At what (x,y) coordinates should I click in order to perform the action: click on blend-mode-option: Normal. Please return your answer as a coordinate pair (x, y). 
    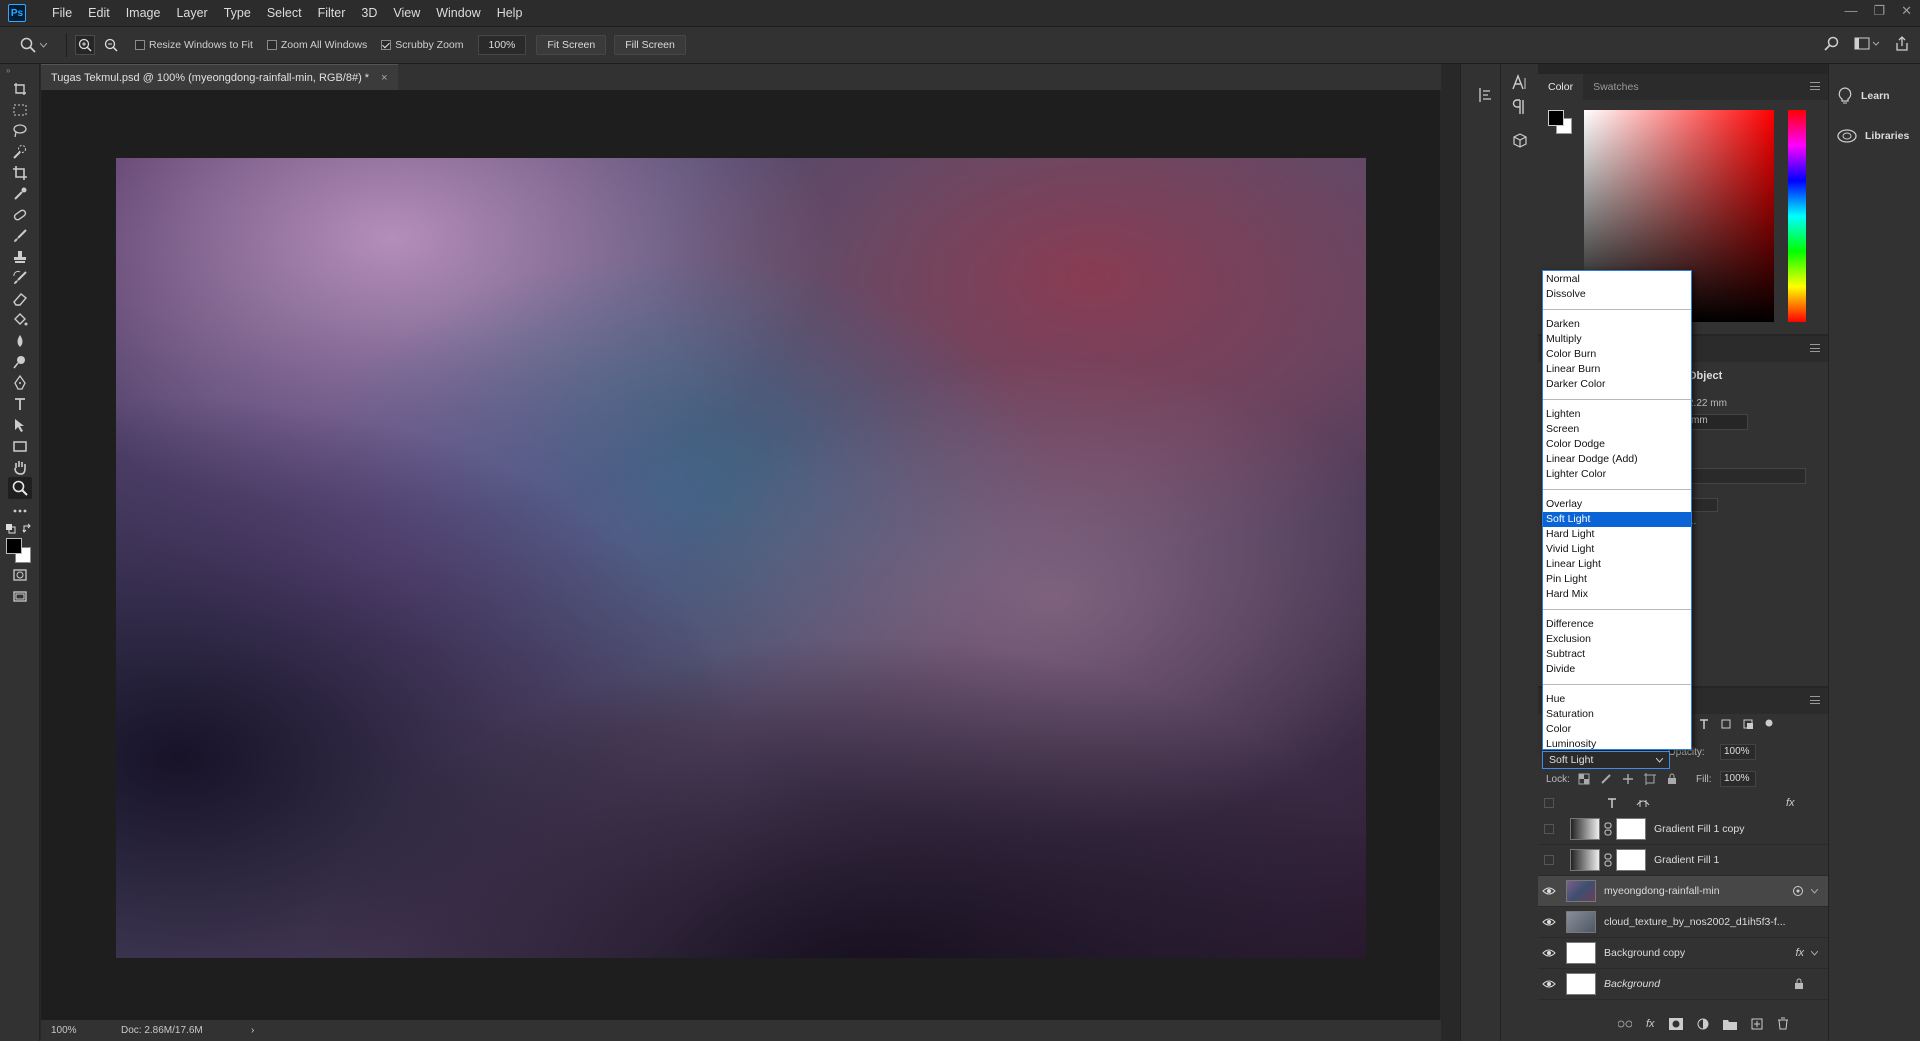
    Looking at the image, I should click on (1617, 279).